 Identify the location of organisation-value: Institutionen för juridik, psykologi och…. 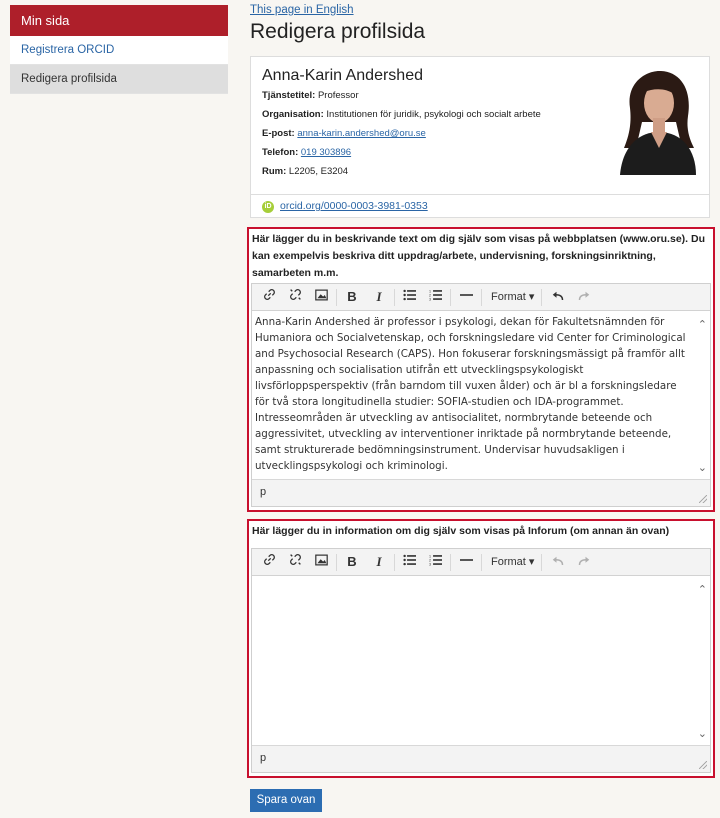
(433, 114).